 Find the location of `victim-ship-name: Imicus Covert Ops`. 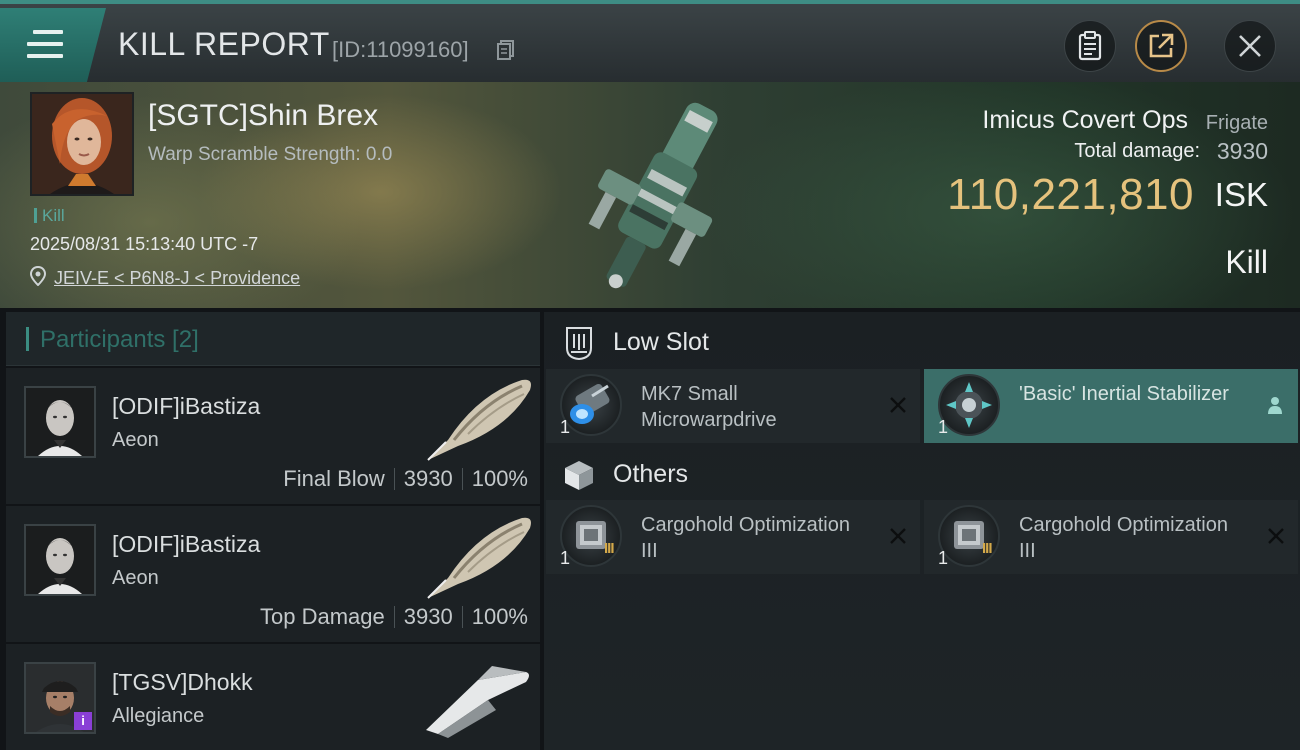

victim-ship-name: Imicus Covert Ops is located at coordinates (1085, 120).